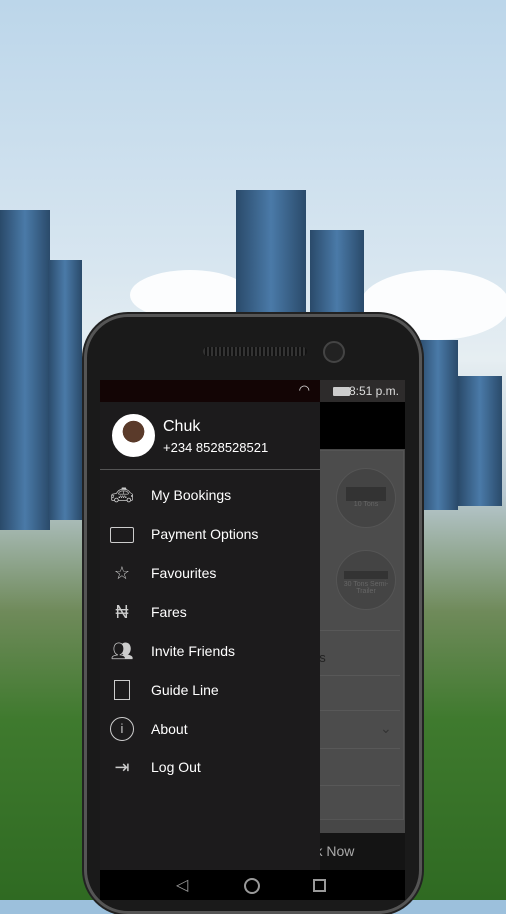 Image resolution: width=506 pixels, height=914 pixels. I want to click on chevron-down-icon: ⌄, so click(386, 728).